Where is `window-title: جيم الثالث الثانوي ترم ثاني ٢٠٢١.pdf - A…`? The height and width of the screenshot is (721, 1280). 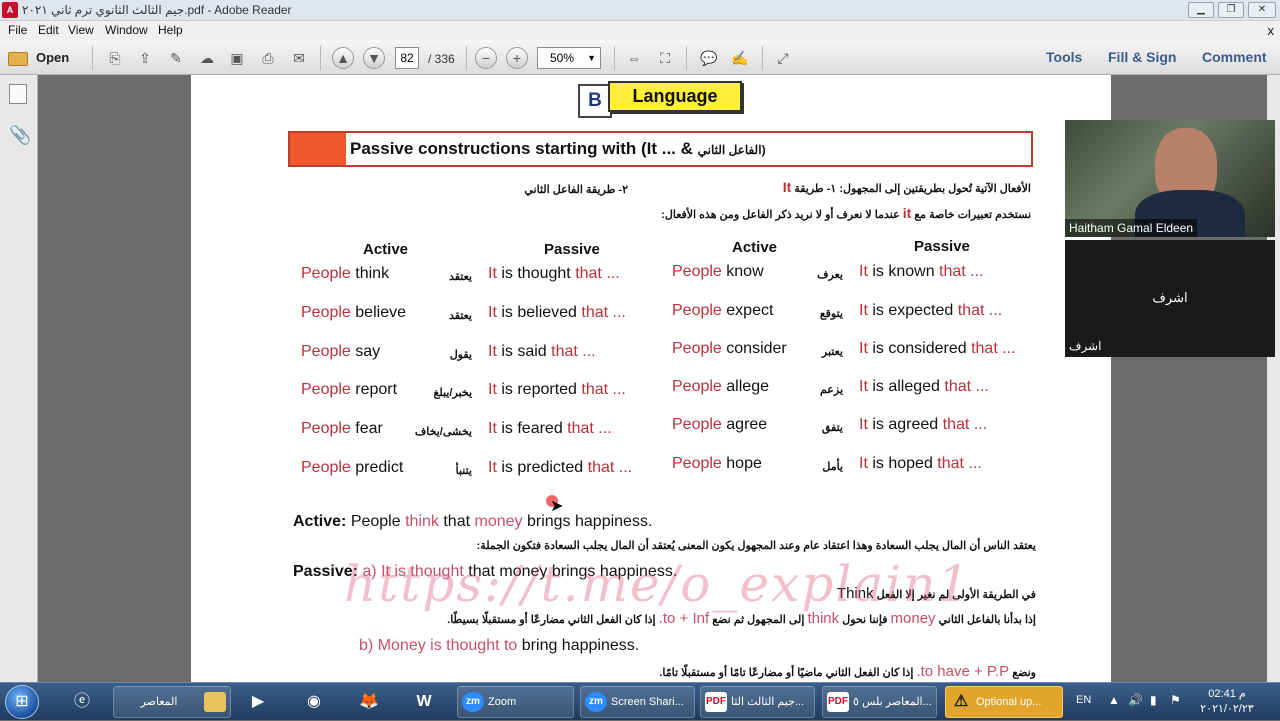 window-title: جيم الثالث الثانوي ترم ثاني ٢٠٢١.pdf - A… is located at coordinates (157, 10).